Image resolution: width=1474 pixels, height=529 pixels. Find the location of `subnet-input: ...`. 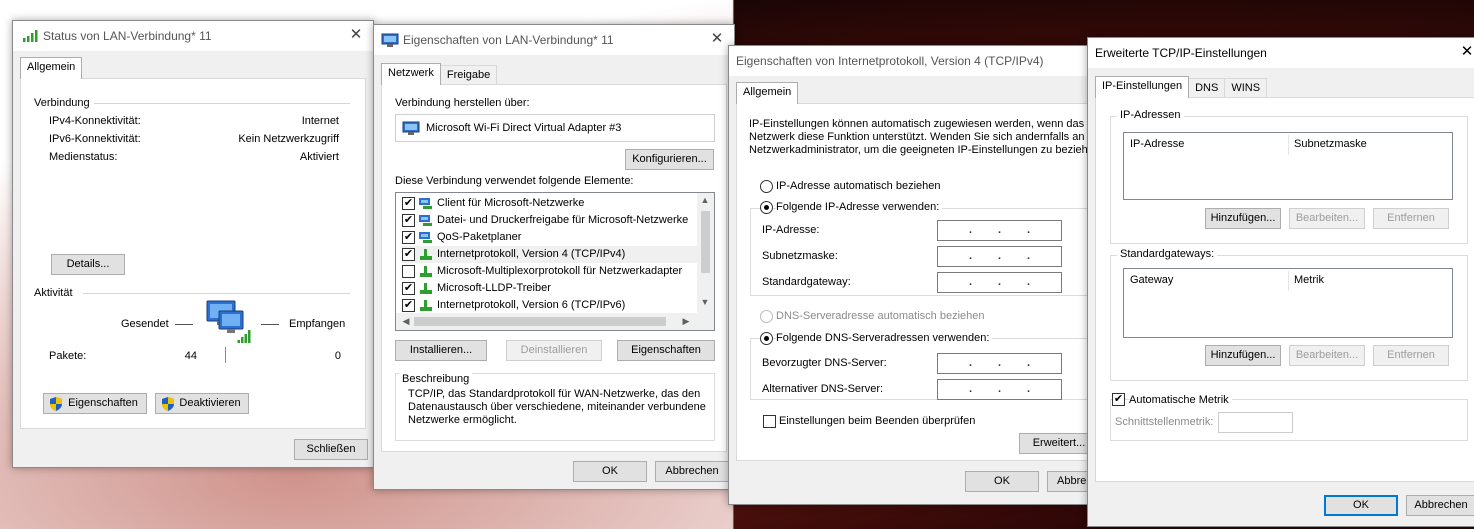

subnet-input: ... is located at coordinates (999, 256).